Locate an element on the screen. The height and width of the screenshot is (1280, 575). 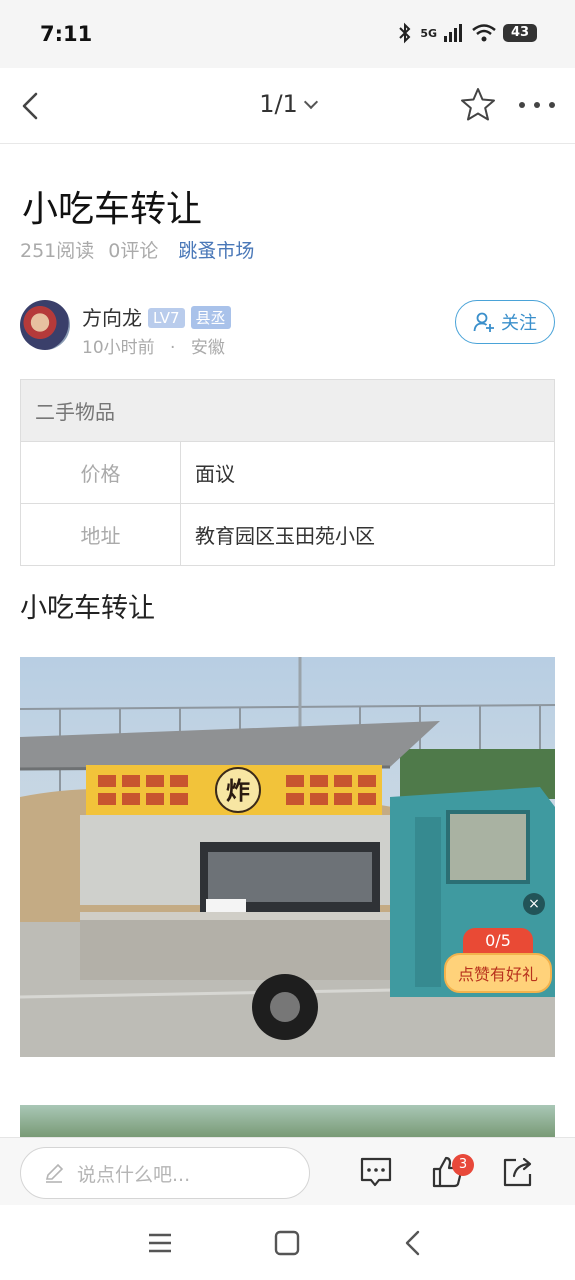
item-info-table: 二手物品 价格 面议 地址 教育园区玉田苑小区 is located at coordinates (287, 472).